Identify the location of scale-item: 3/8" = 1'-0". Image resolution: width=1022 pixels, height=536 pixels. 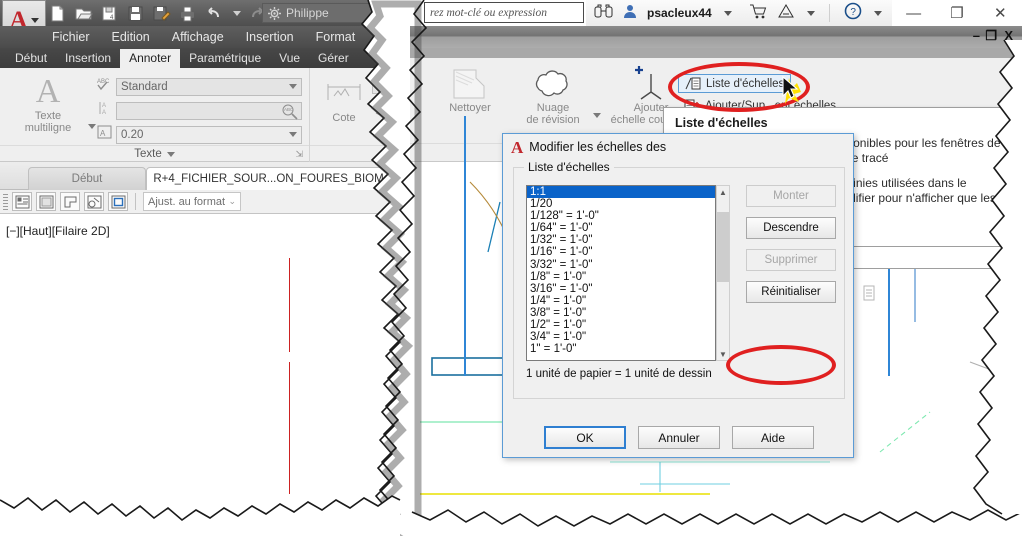
(621, 313).